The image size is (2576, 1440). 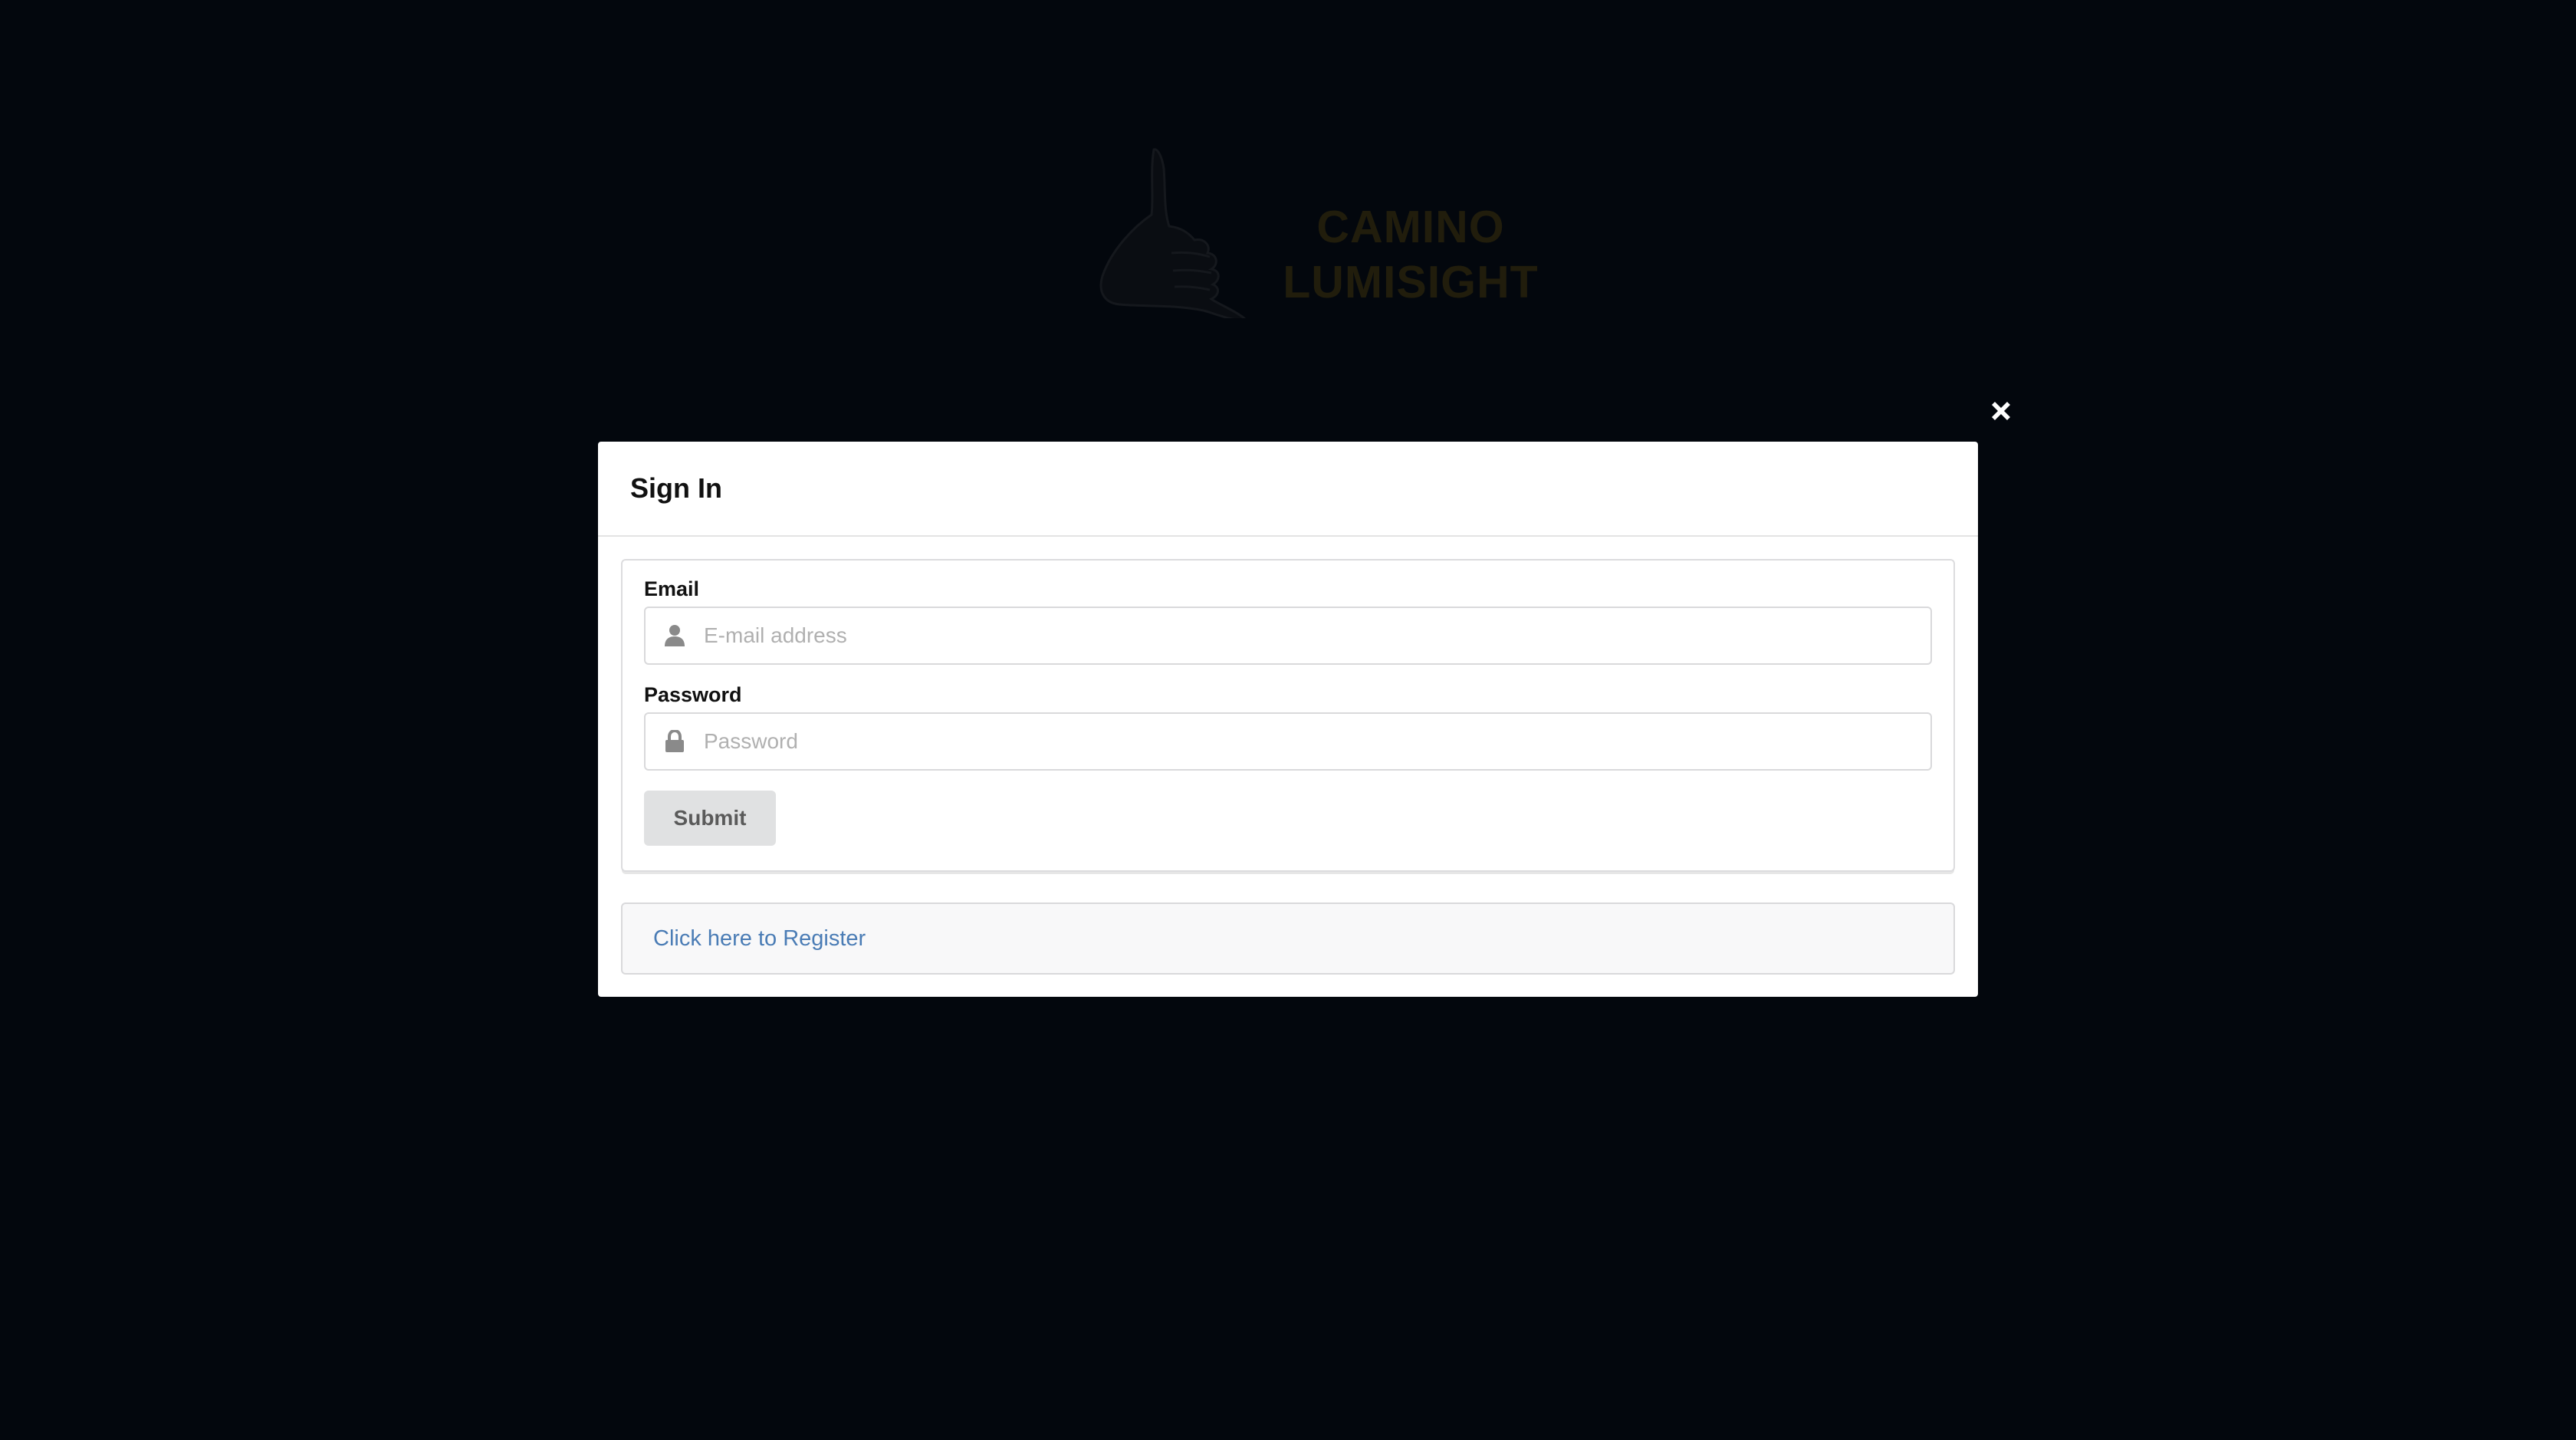 What do you see at coordinates (1172, 233) in the screenshot?
I see `shaka-hand-icon` at bounding box center [1172, 233].